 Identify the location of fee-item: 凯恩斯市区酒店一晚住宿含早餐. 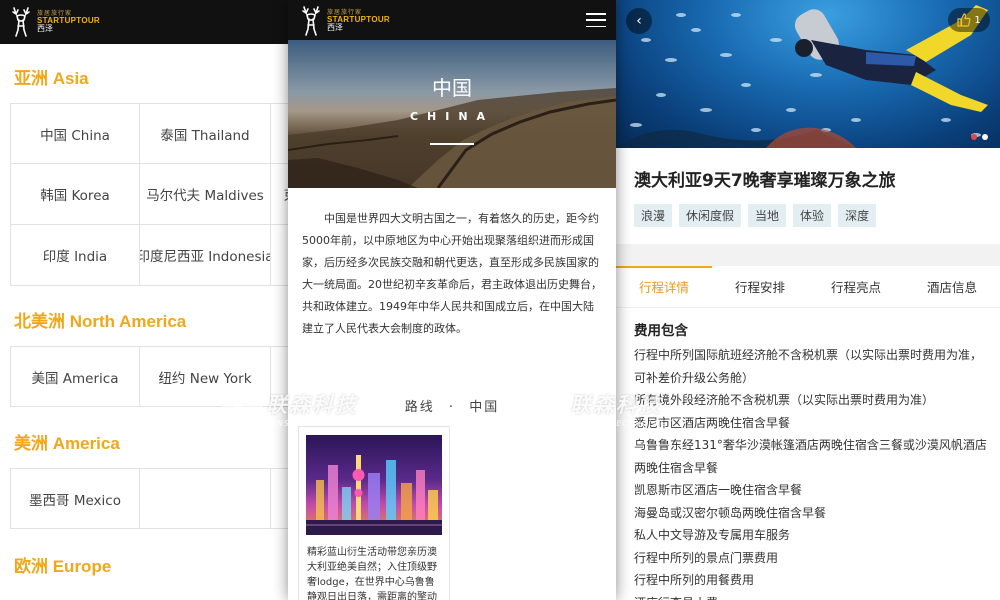
(718, 490).